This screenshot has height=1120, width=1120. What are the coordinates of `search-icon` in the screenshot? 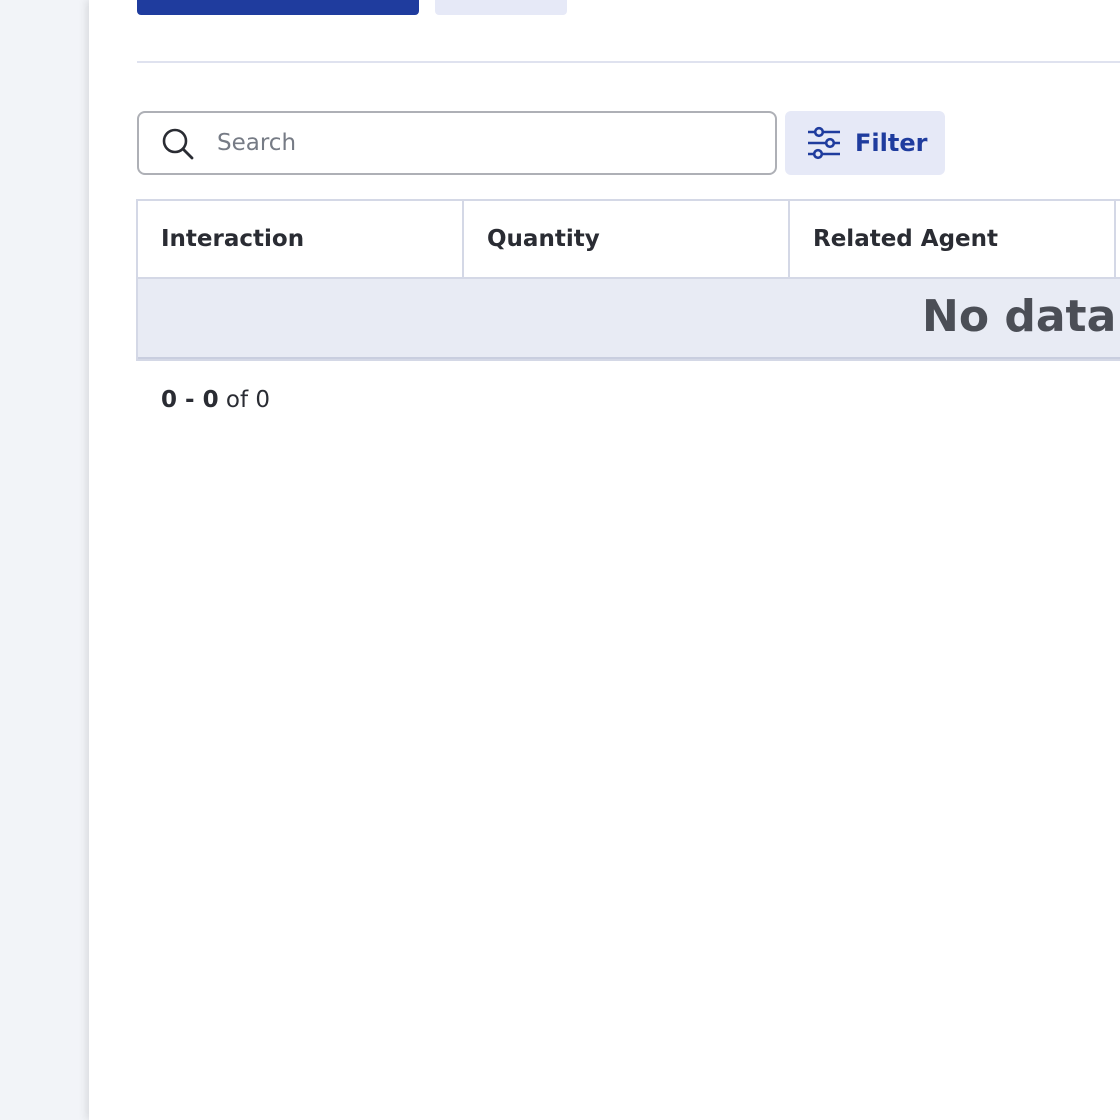 It's located at (178, 144).